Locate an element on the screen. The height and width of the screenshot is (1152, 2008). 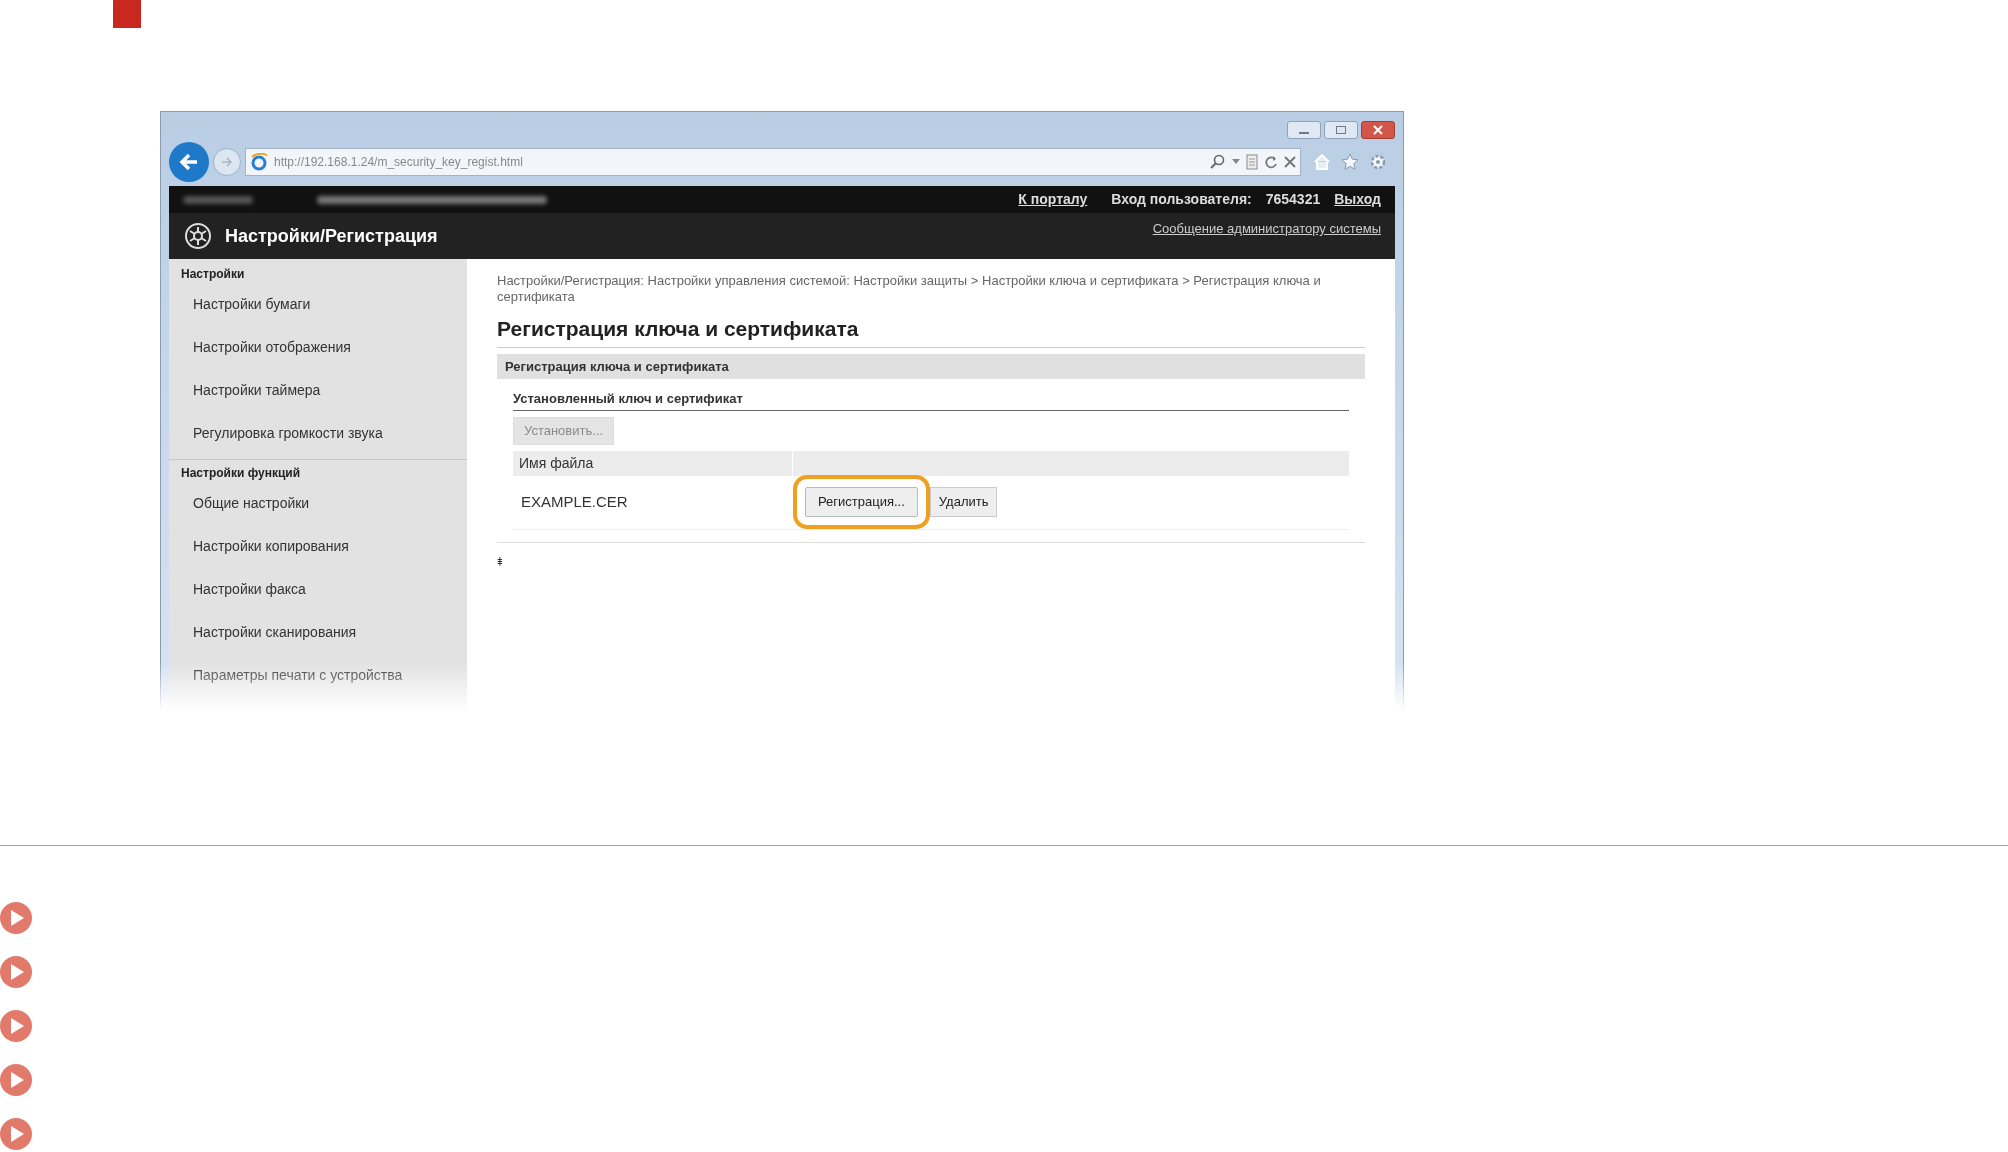
app-title: Настройки/Регистрация is located at coordinates (331, 236).